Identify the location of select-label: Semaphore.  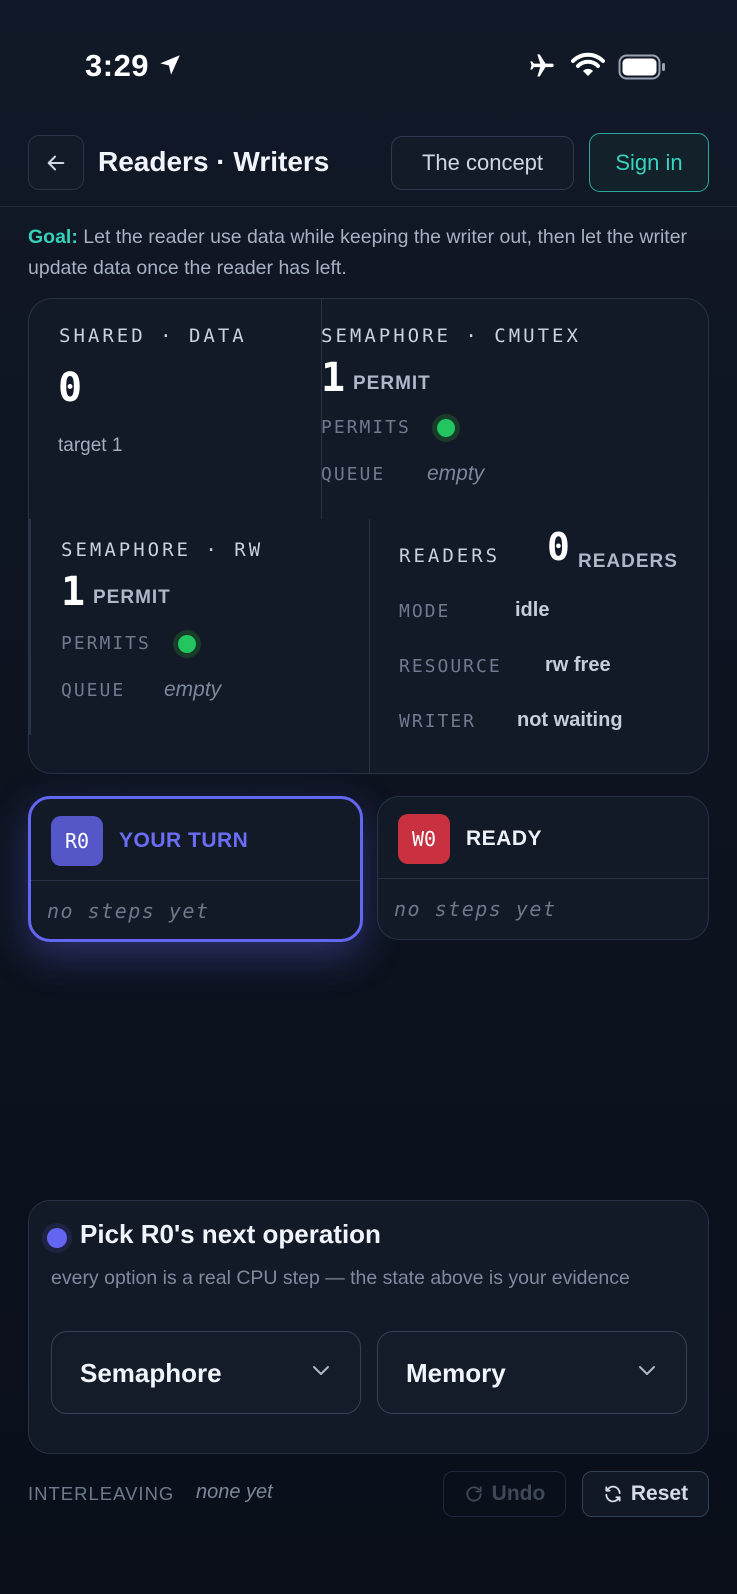
(151, 1373).